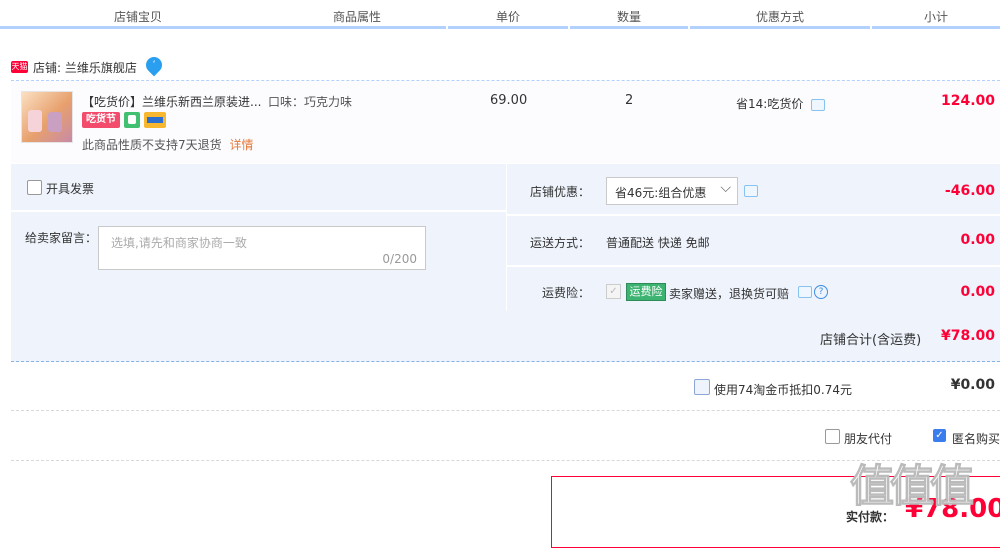 The height and width of the screenshot is (548, 1000). I want to click on item-price: 69.00, so click(509, 100).